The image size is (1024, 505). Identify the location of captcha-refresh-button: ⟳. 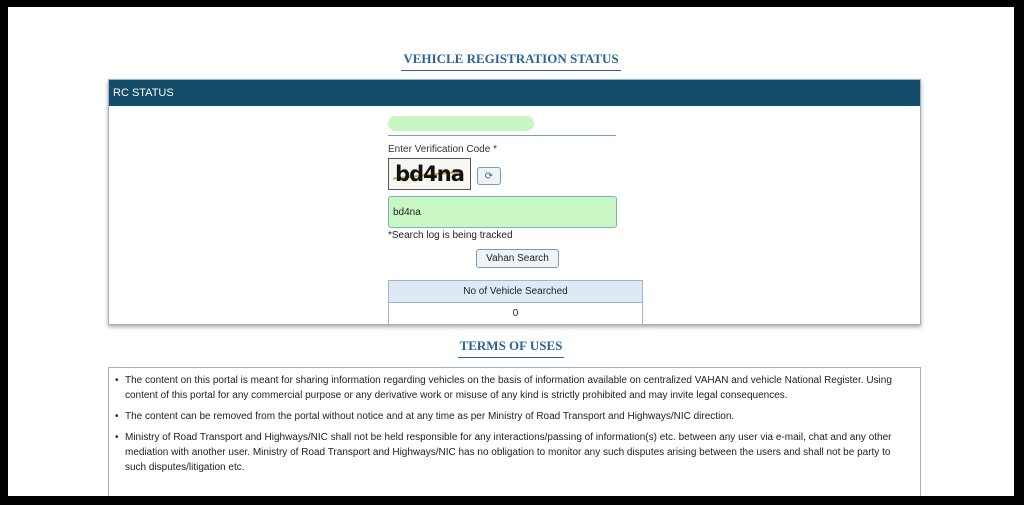
(489, 176).